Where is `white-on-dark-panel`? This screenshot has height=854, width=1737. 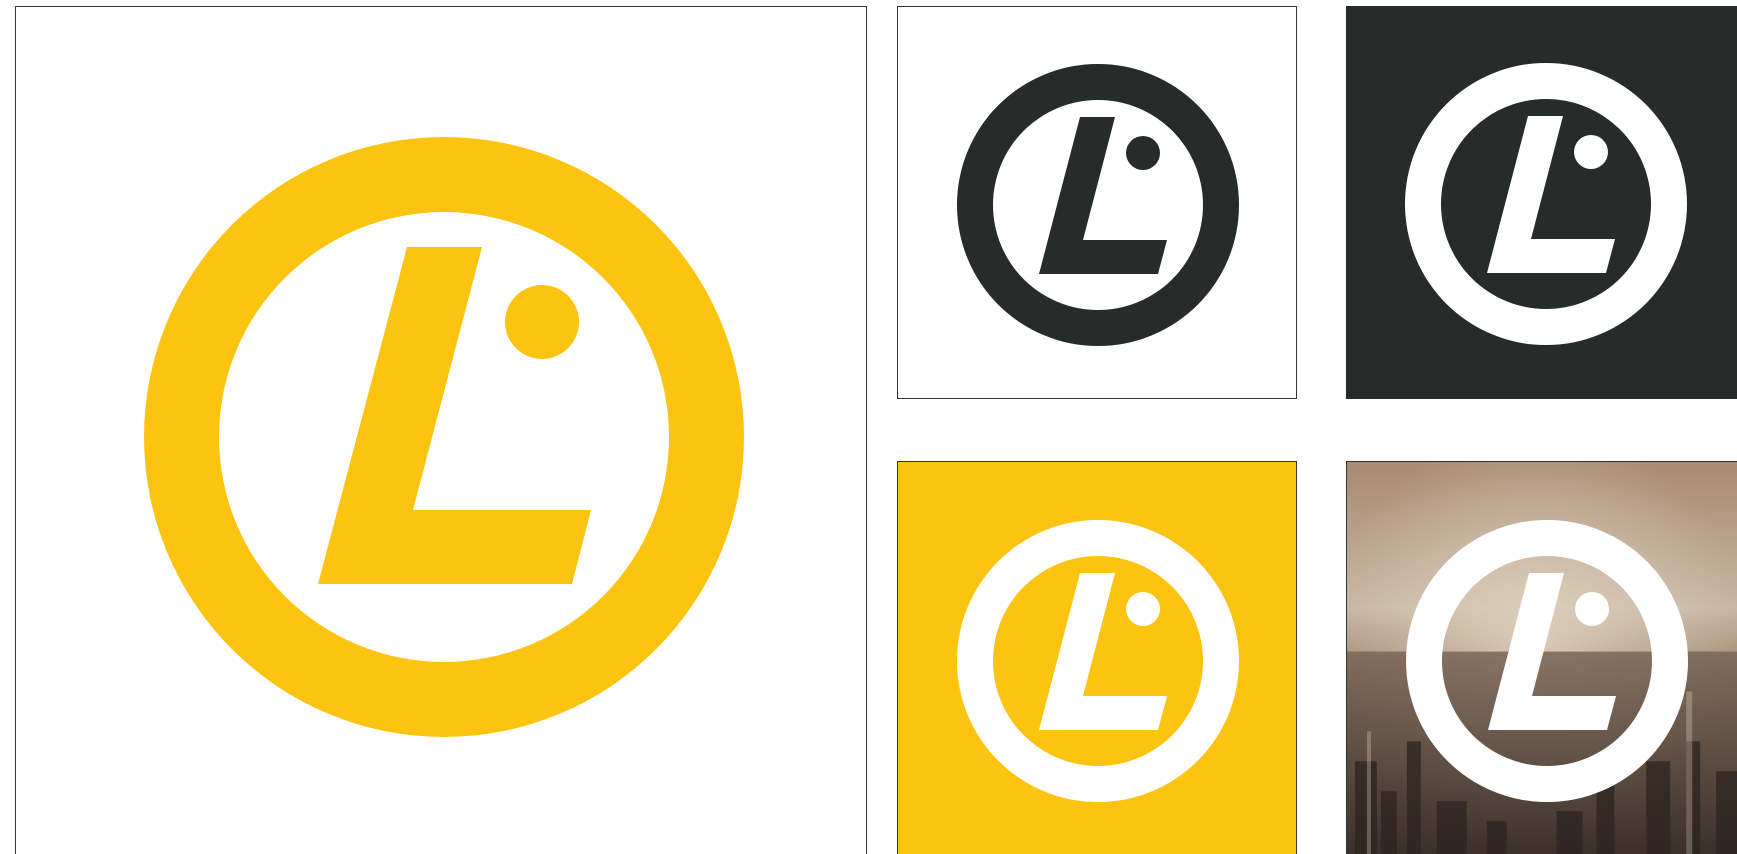 white-on-dark-panel is located at coordinates (1541, 202).